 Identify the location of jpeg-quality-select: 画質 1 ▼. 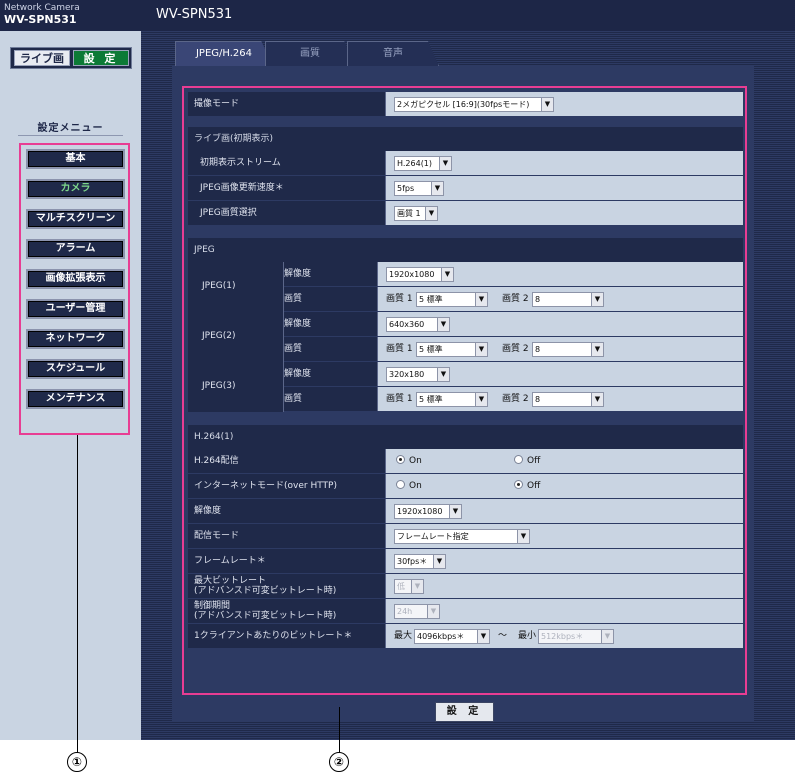
(416, 213).